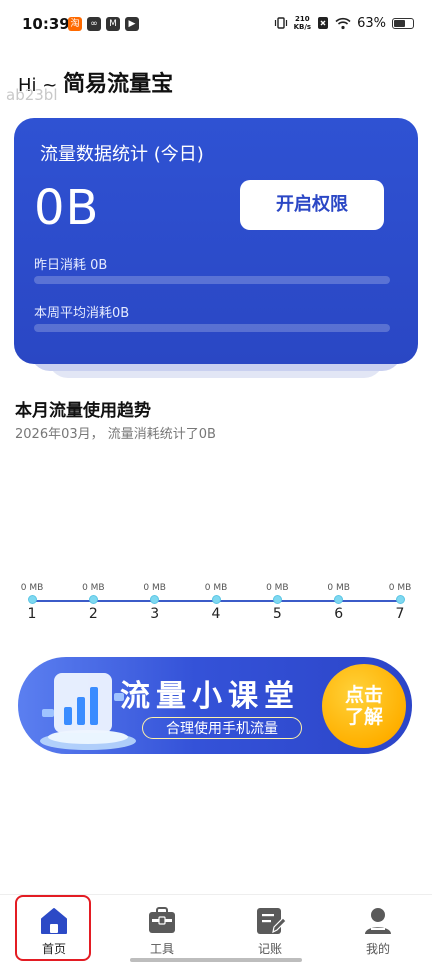 This screenshot has width=432, height=965. I want to click on notebook-edit-icon, so click(271, 921).